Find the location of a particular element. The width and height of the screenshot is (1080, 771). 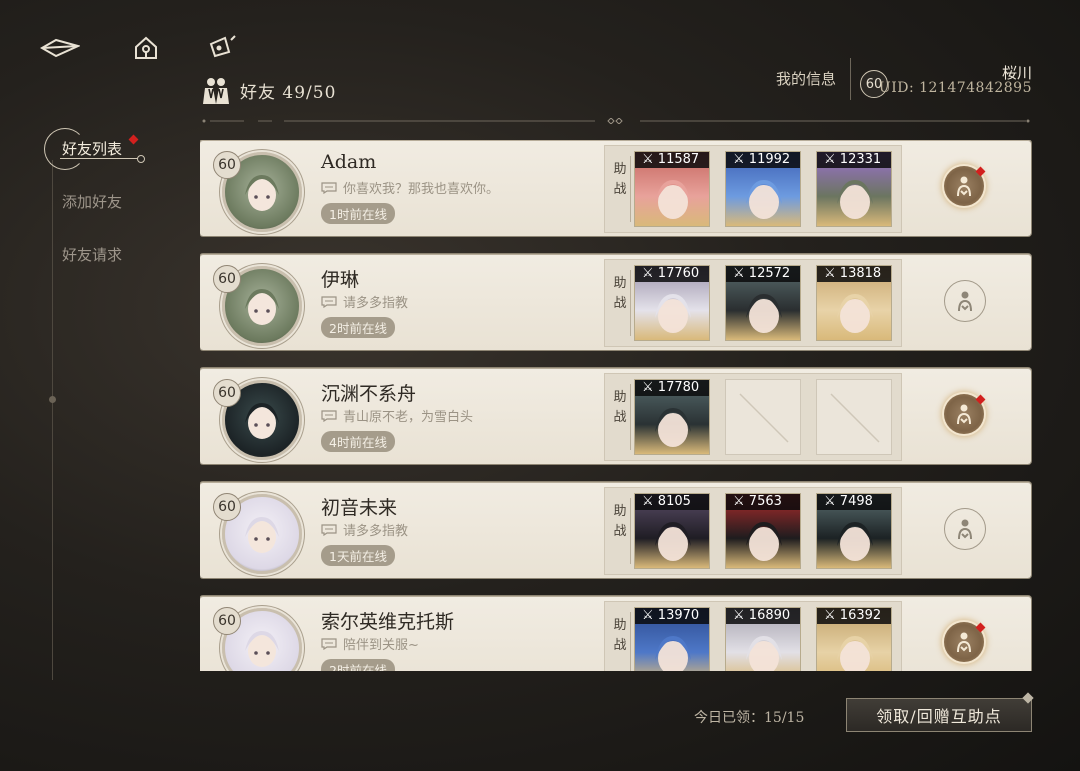

assist-character-slot: ⚔ 17780 is located at coordinates (672, 417).